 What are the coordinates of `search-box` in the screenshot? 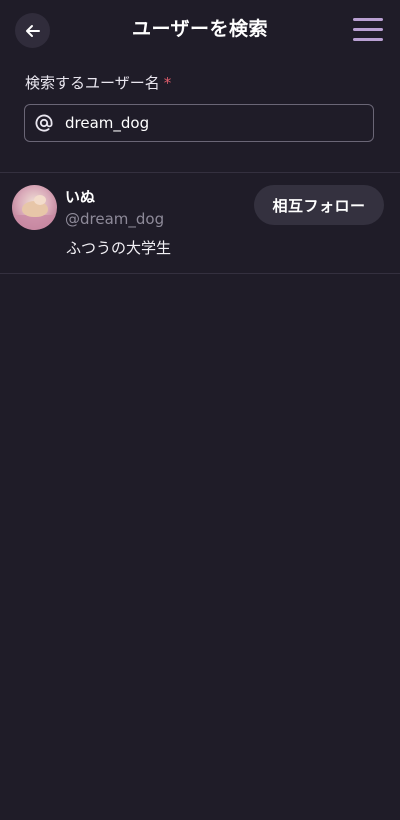 It's located at (199, 123).